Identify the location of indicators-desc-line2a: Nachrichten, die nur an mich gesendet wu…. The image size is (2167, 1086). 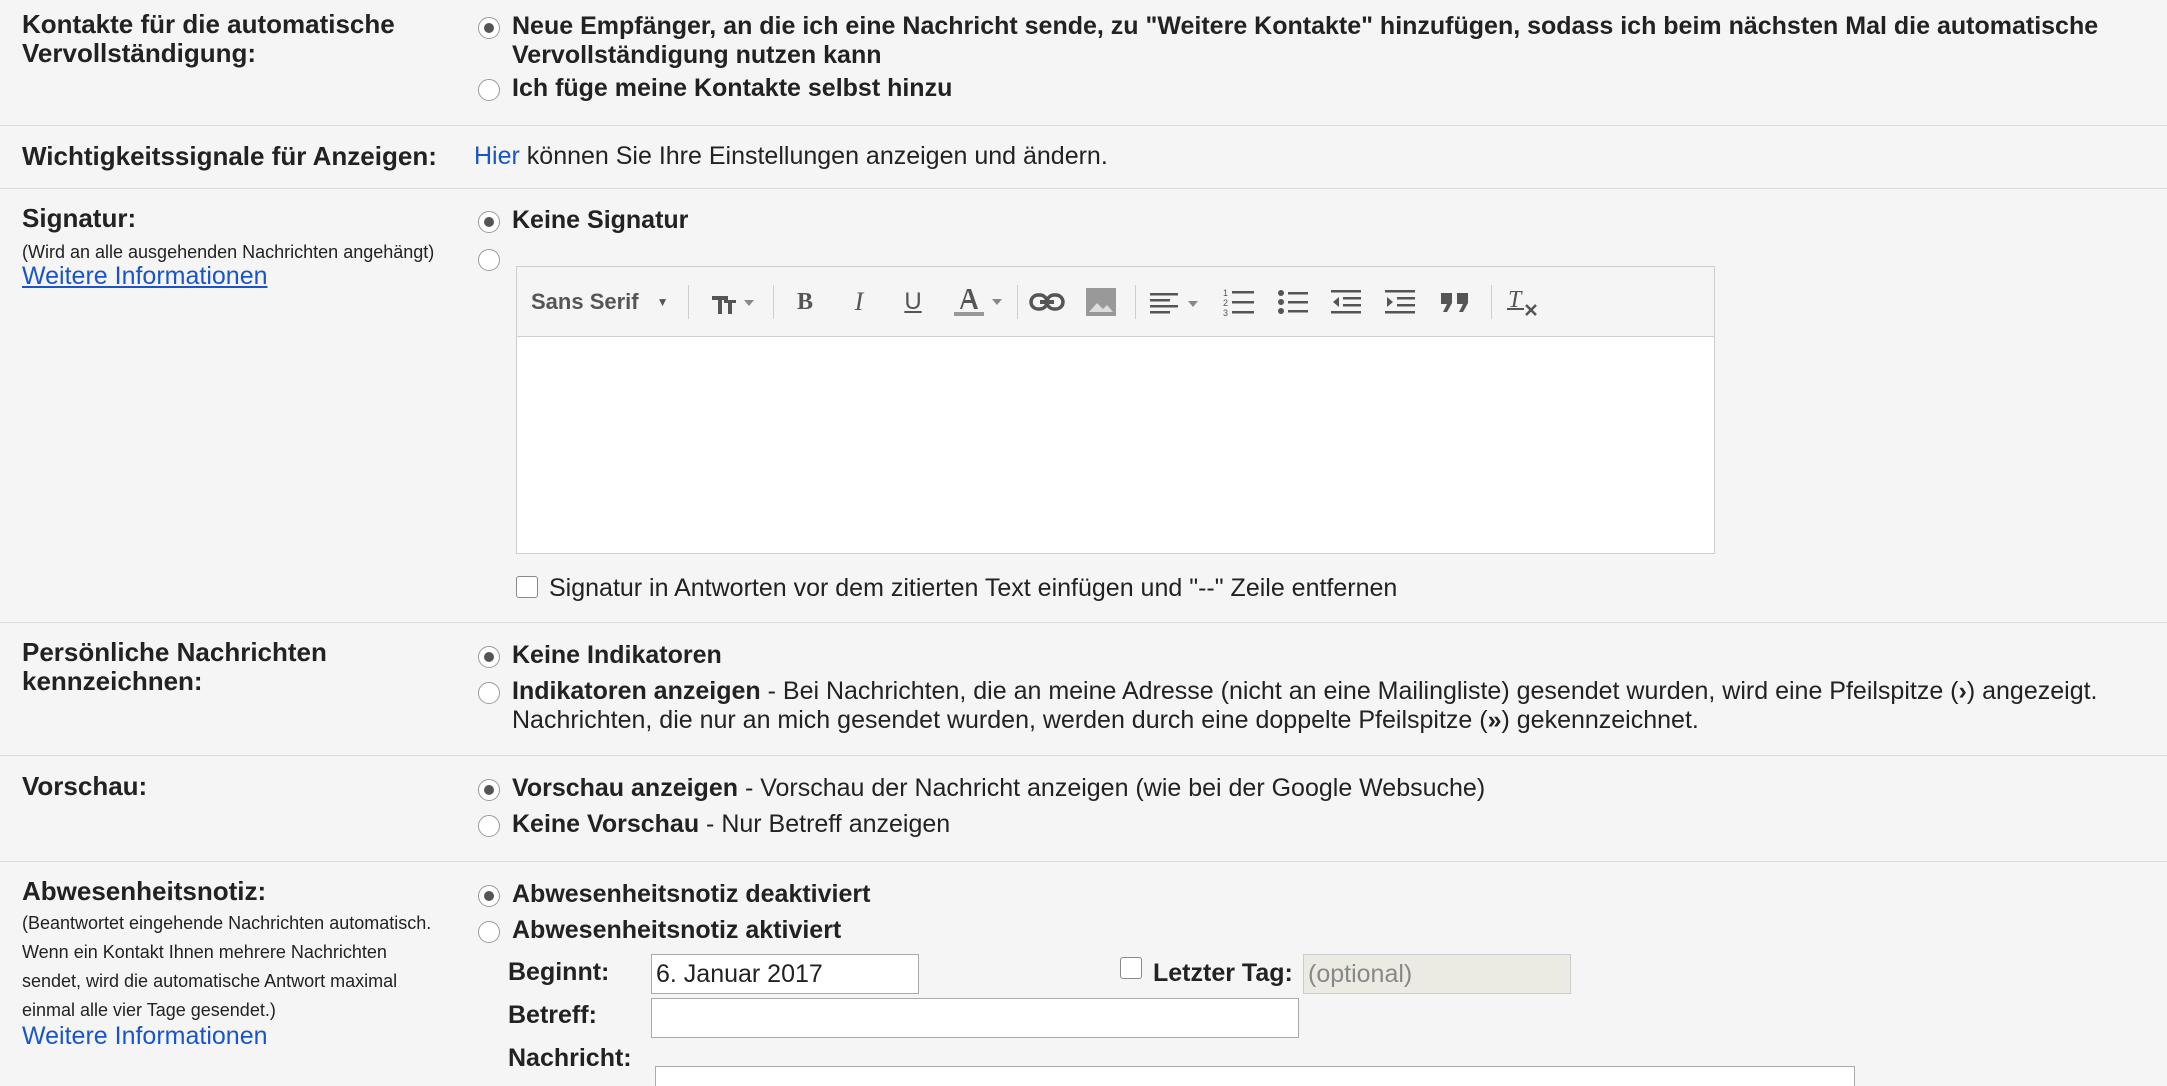
(1000, 720).